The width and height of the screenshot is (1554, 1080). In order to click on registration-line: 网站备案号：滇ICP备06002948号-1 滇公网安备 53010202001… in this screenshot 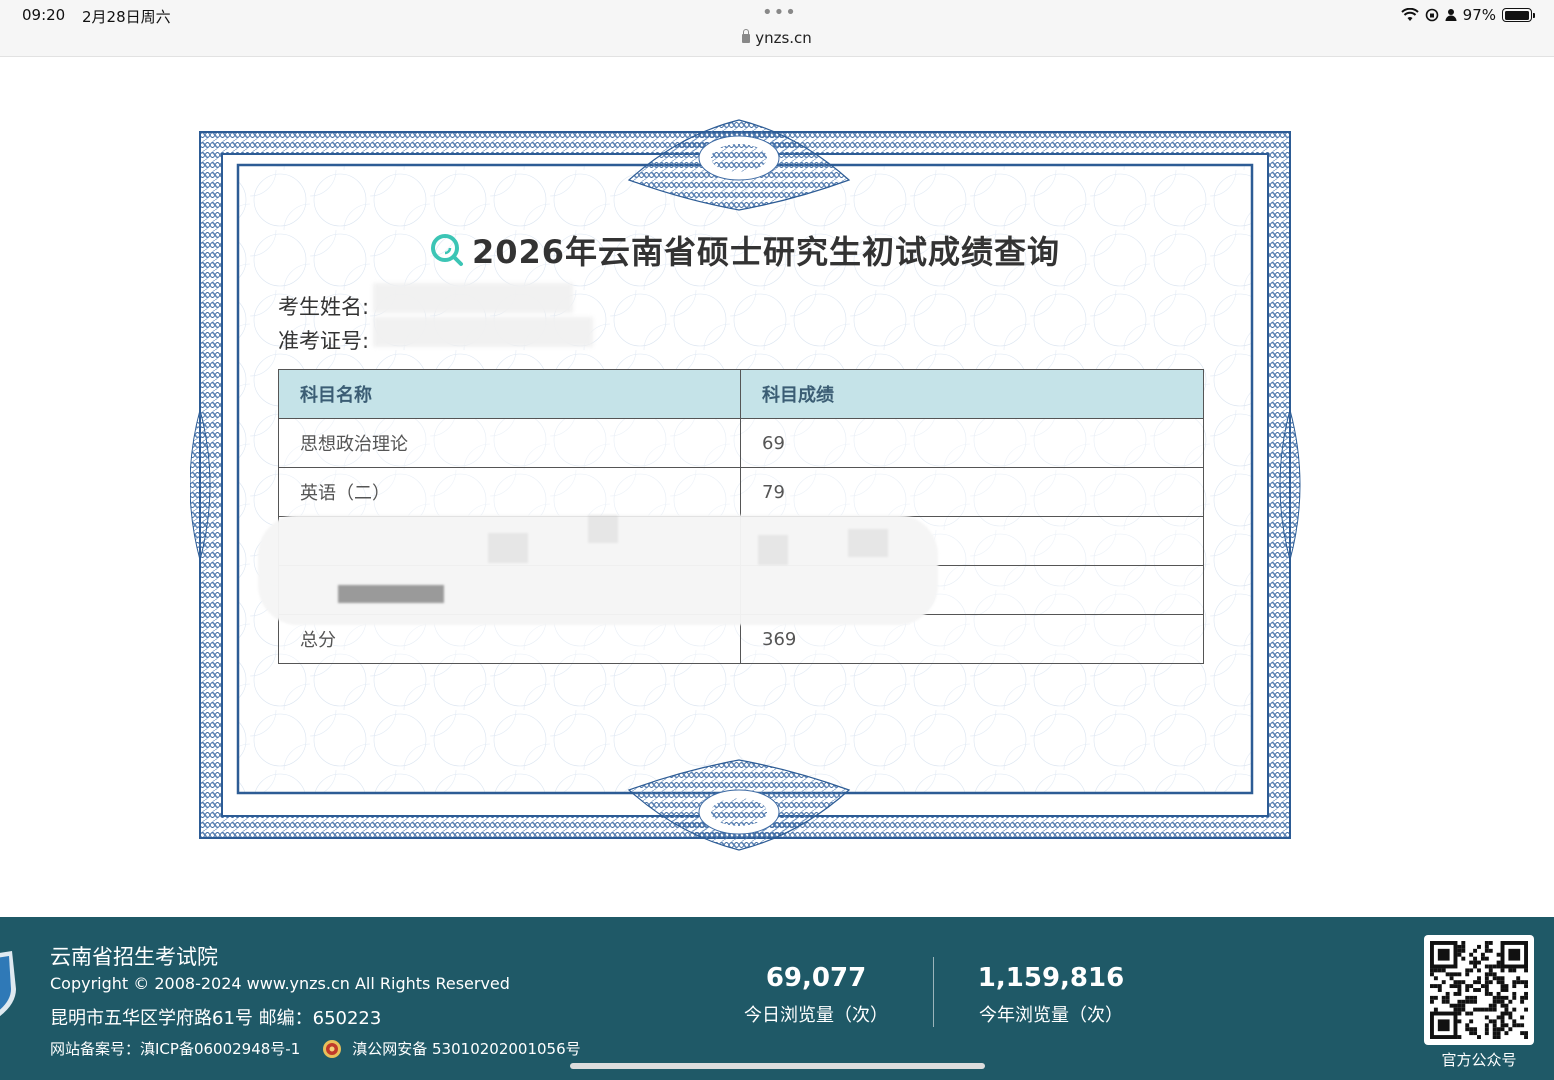, I will do `click(315, 1048)`.